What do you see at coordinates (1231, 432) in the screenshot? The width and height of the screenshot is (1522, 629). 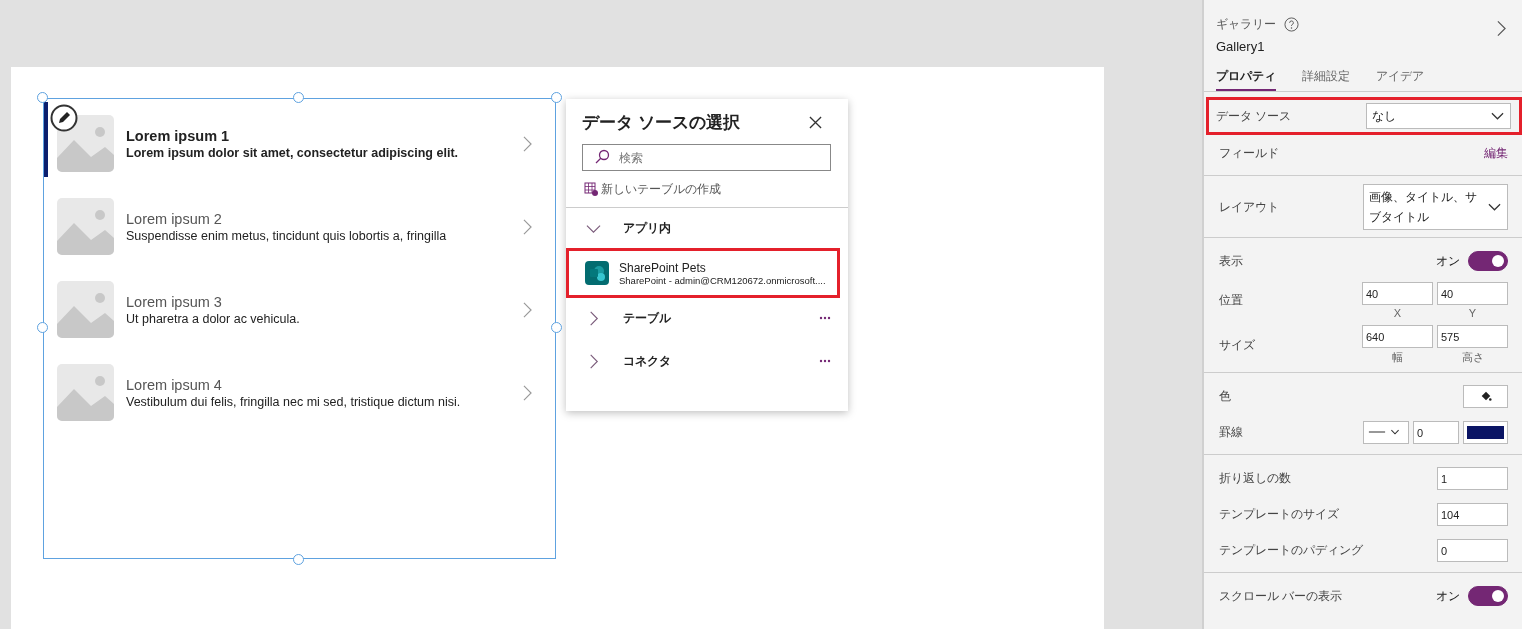 I see `property-label: 罫線` at bounding box center [1231, 432].